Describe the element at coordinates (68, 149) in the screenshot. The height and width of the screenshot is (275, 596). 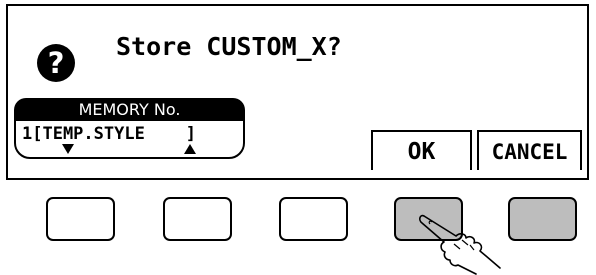
I see `decrement-arrow-icon` at that location.